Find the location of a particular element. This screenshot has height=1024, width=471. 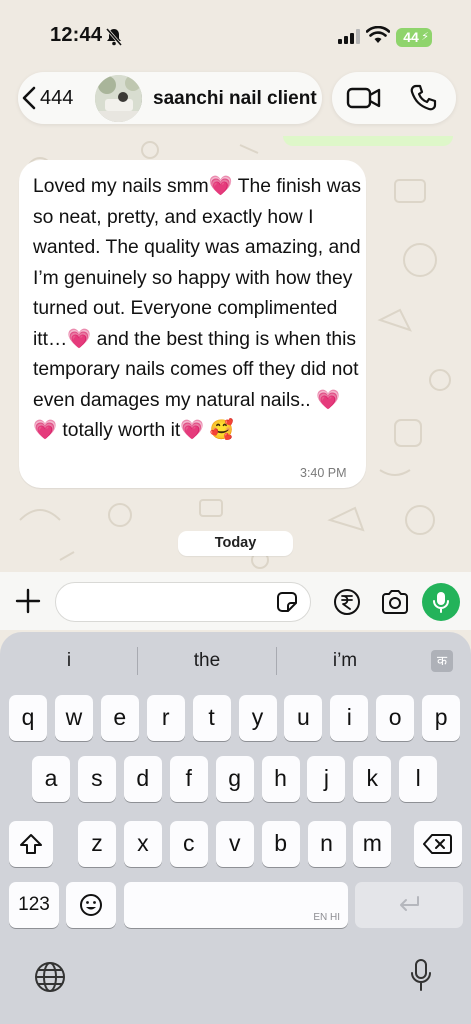

phone-icon is located at coordinates (423, 97).